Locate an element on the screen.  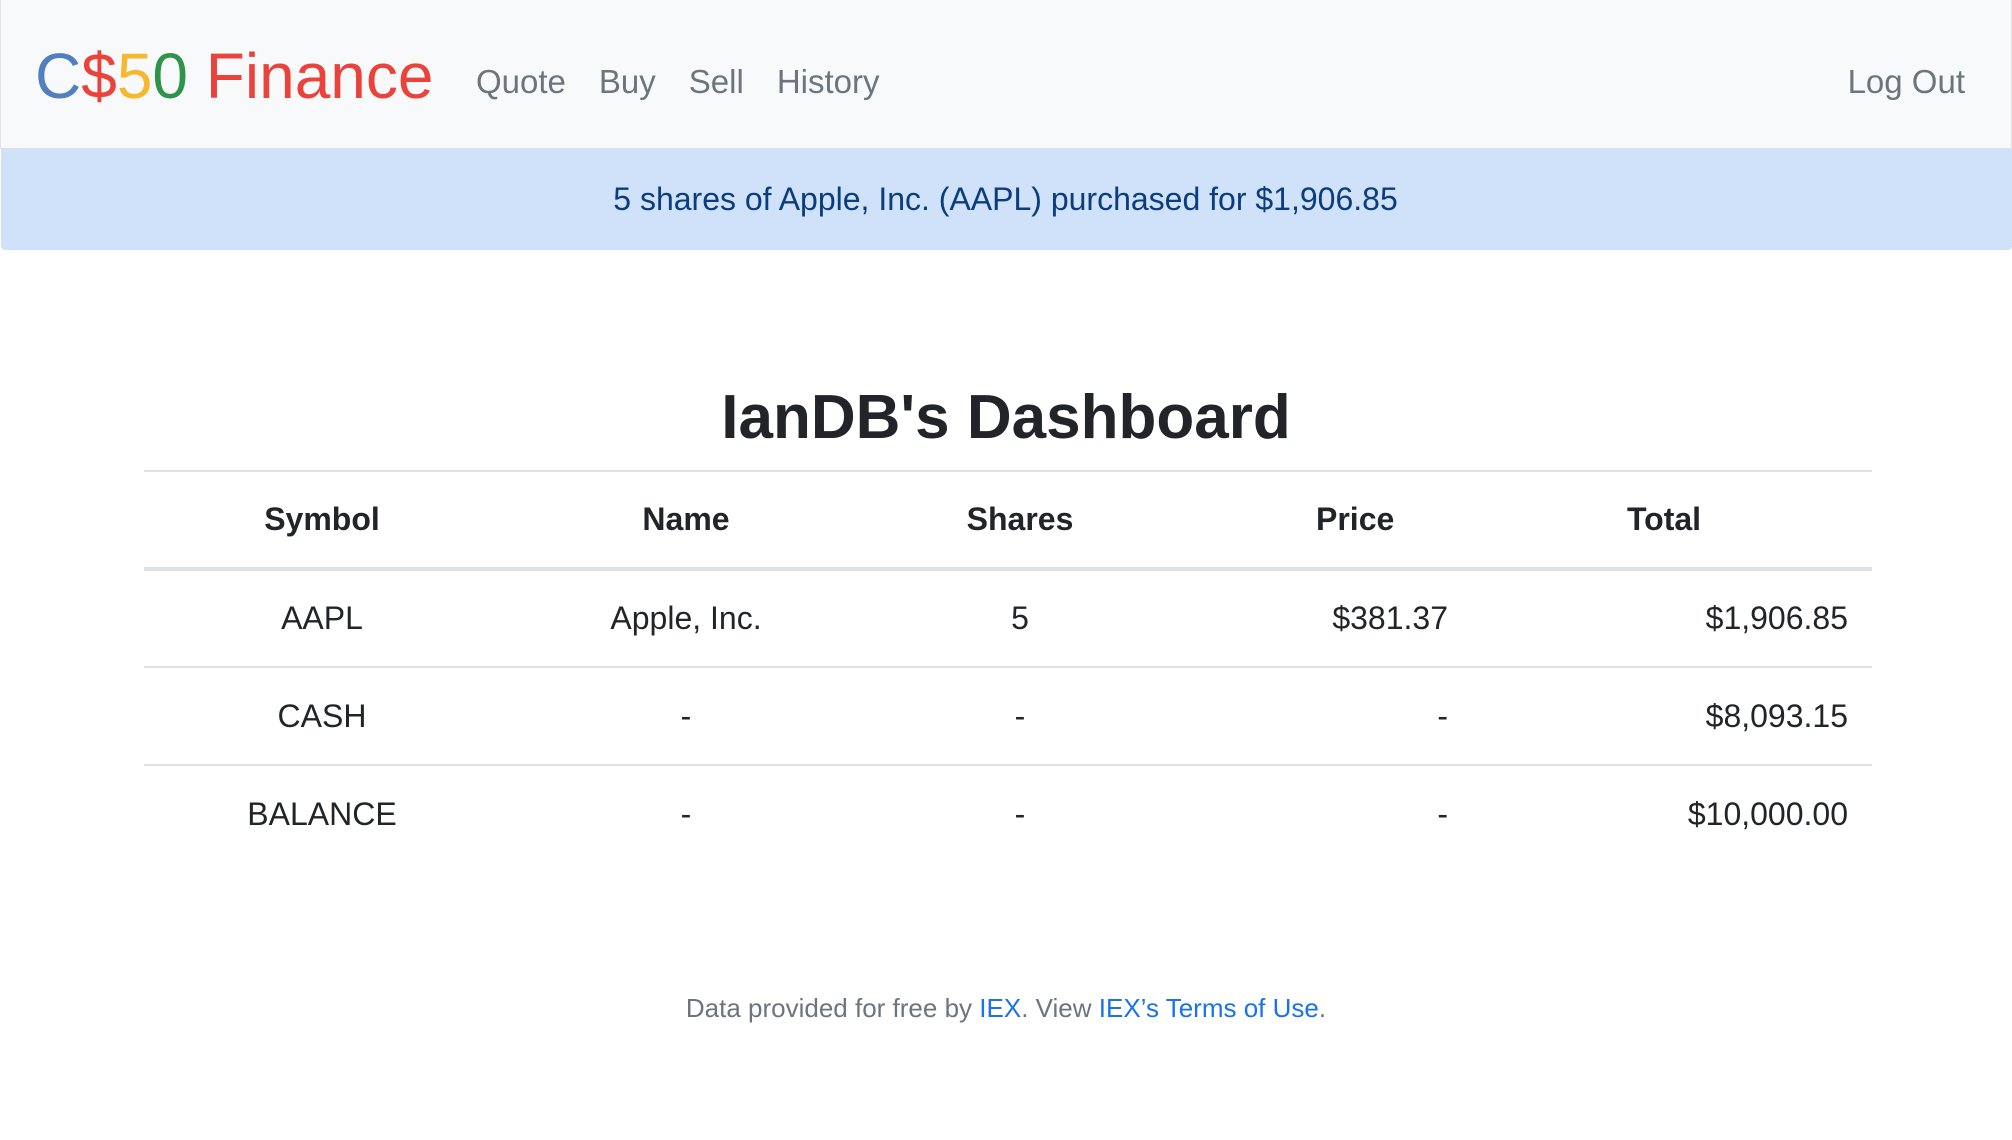
header-name: Name is located at coordinates (686, 519).